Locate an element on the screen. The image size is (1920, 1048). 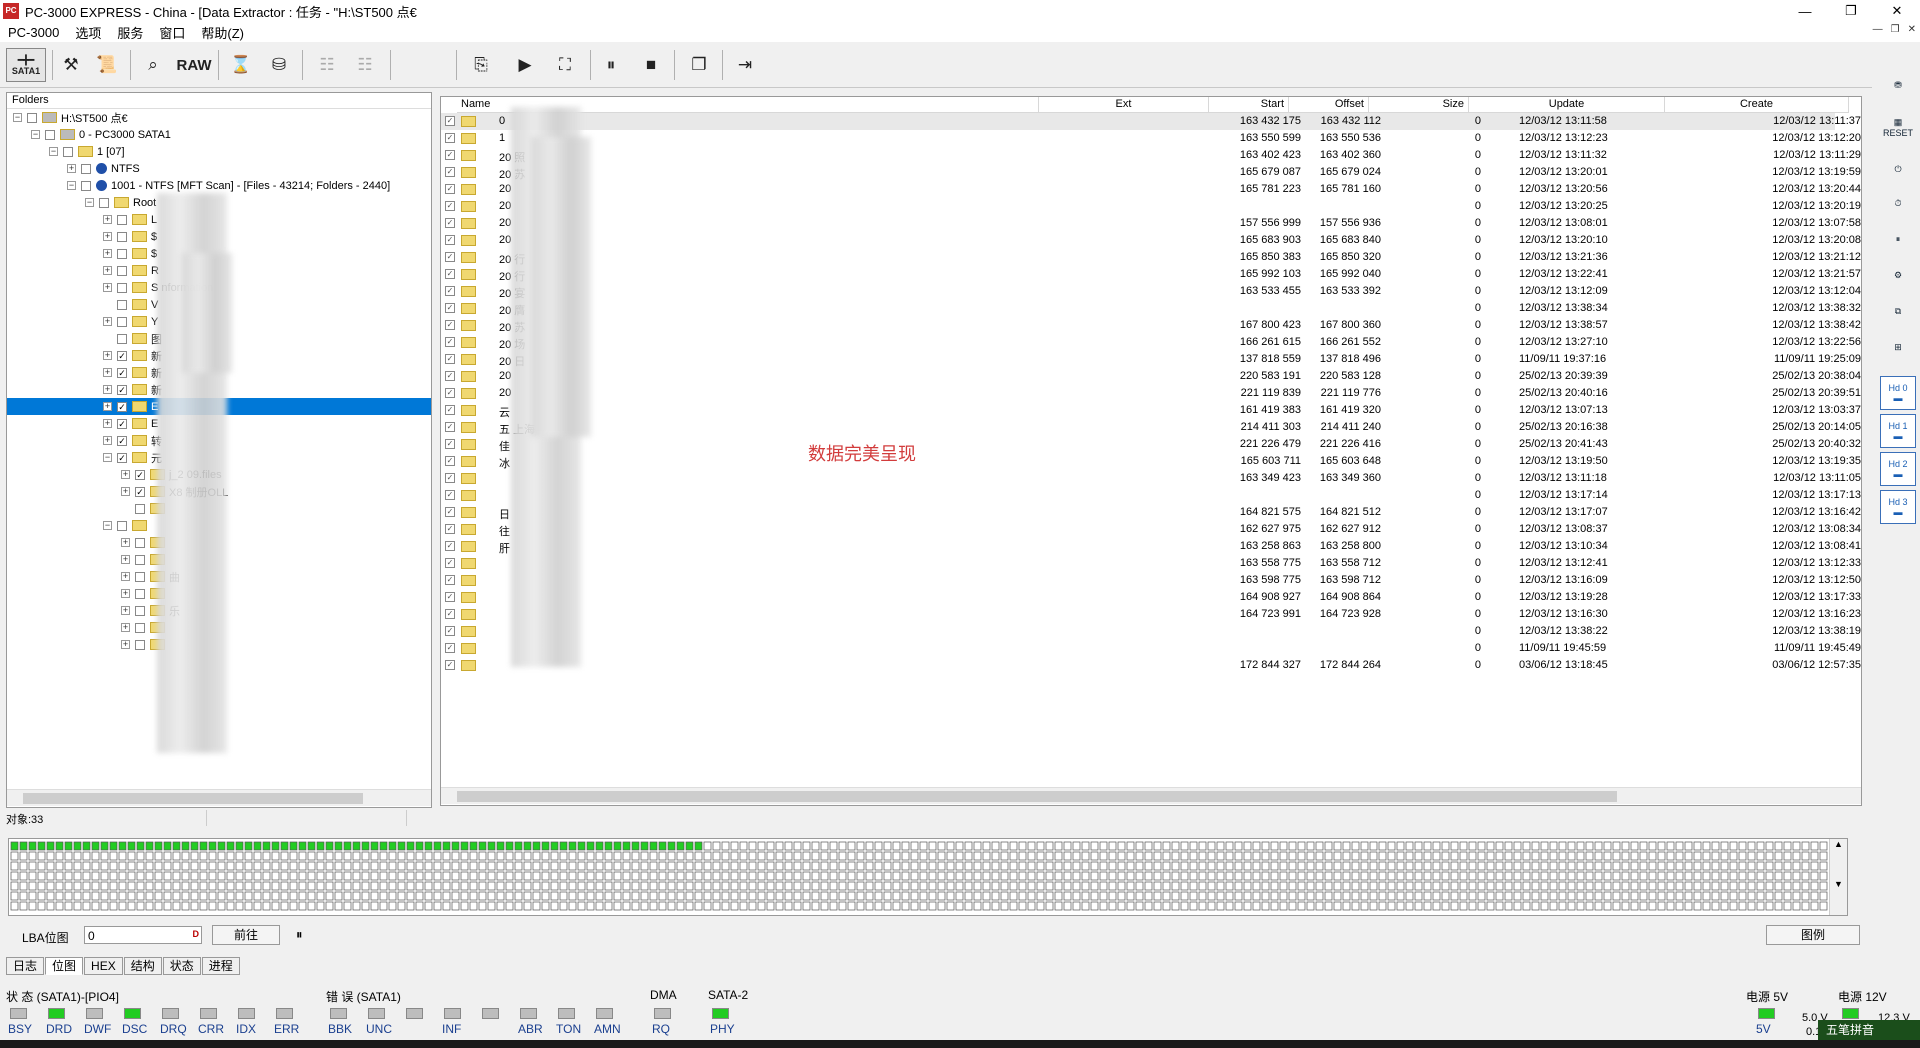
lba-input: 0 D is located at coordinates (143, 935).